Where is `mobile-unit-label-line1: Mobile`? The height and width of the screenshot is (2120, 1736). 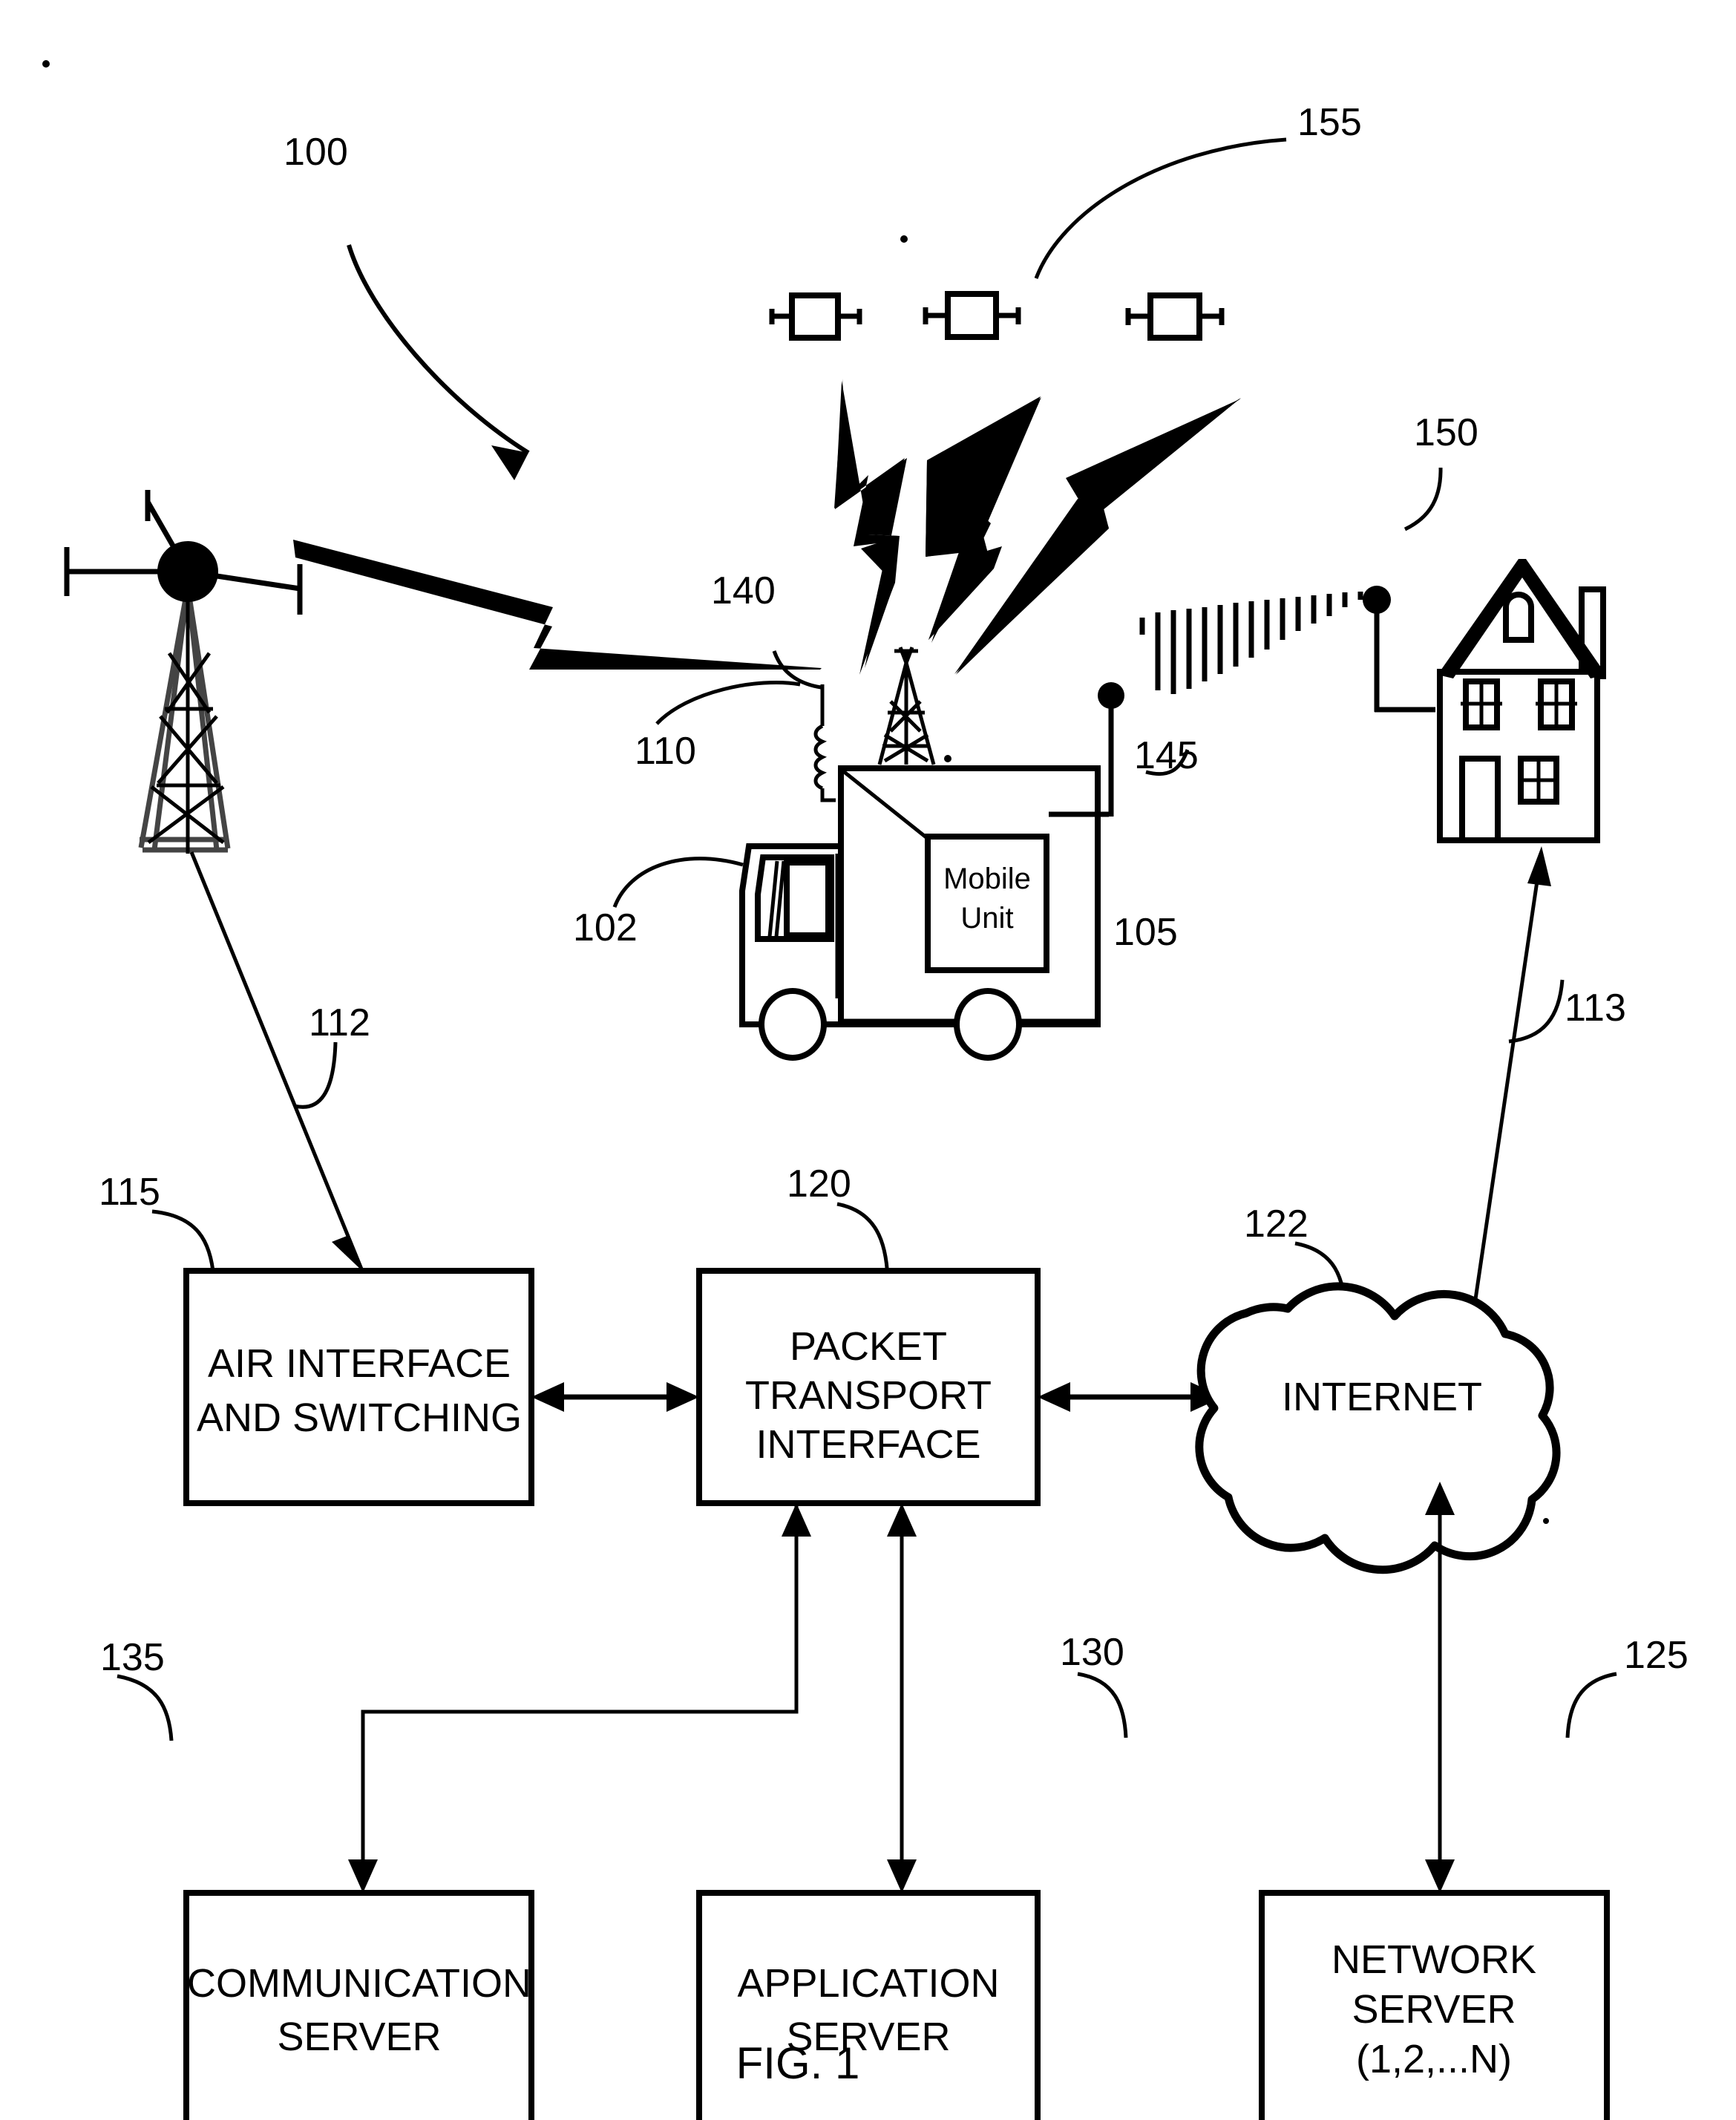
mobile-unit-label-line1: Mobile is located at coordinates (987, 879).